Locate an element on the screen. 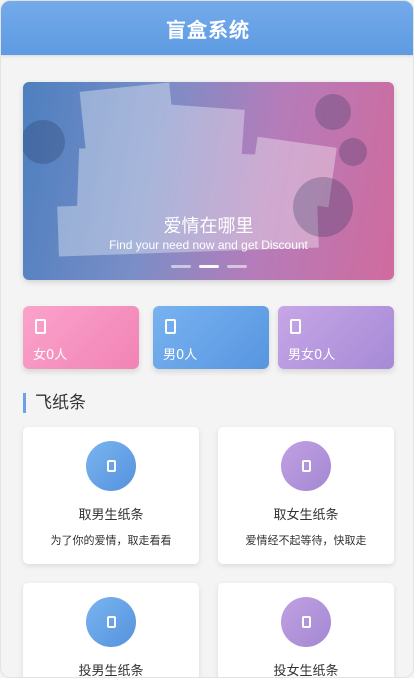 Image resolution: width=414 pixels, height=678 pixels. post-female-note-card: 投女生纸条 is located at coordinates (306, 630).